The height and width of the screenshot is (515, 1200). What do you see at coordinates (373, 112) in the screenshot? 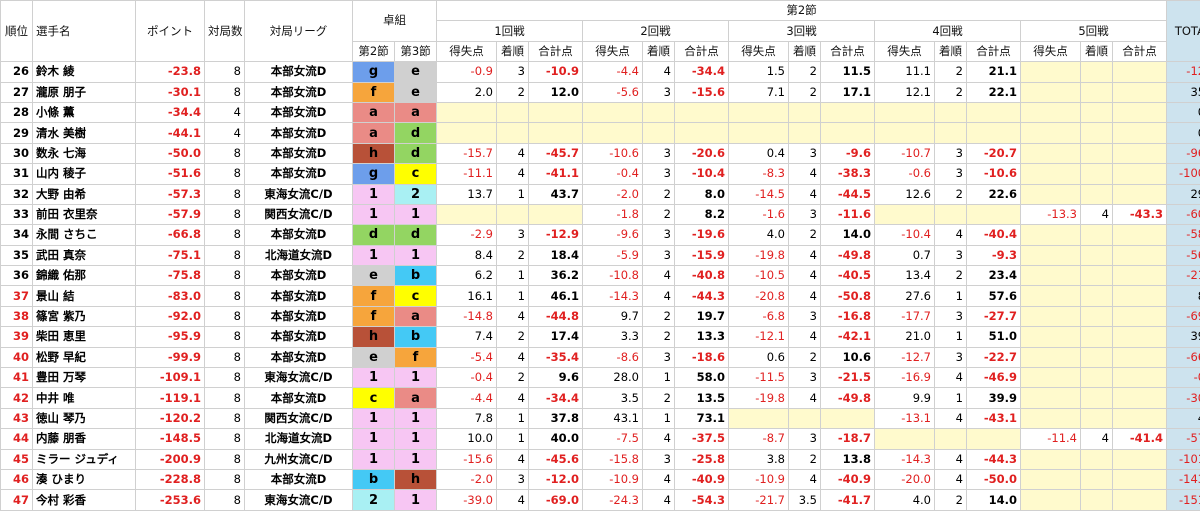
I see `table-group-cell-t2: a` at bounding box center [373, 112].